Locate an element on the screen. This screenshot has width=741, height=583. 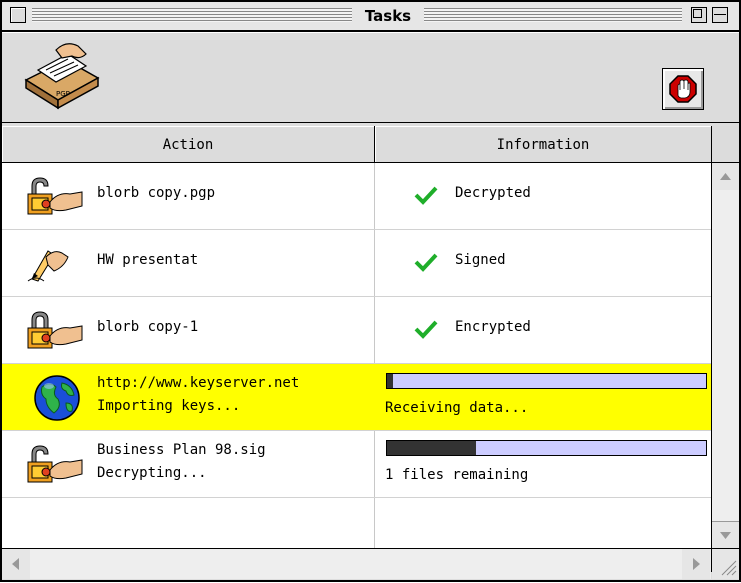
task-info: Signed is located at coordinates (480, 260).